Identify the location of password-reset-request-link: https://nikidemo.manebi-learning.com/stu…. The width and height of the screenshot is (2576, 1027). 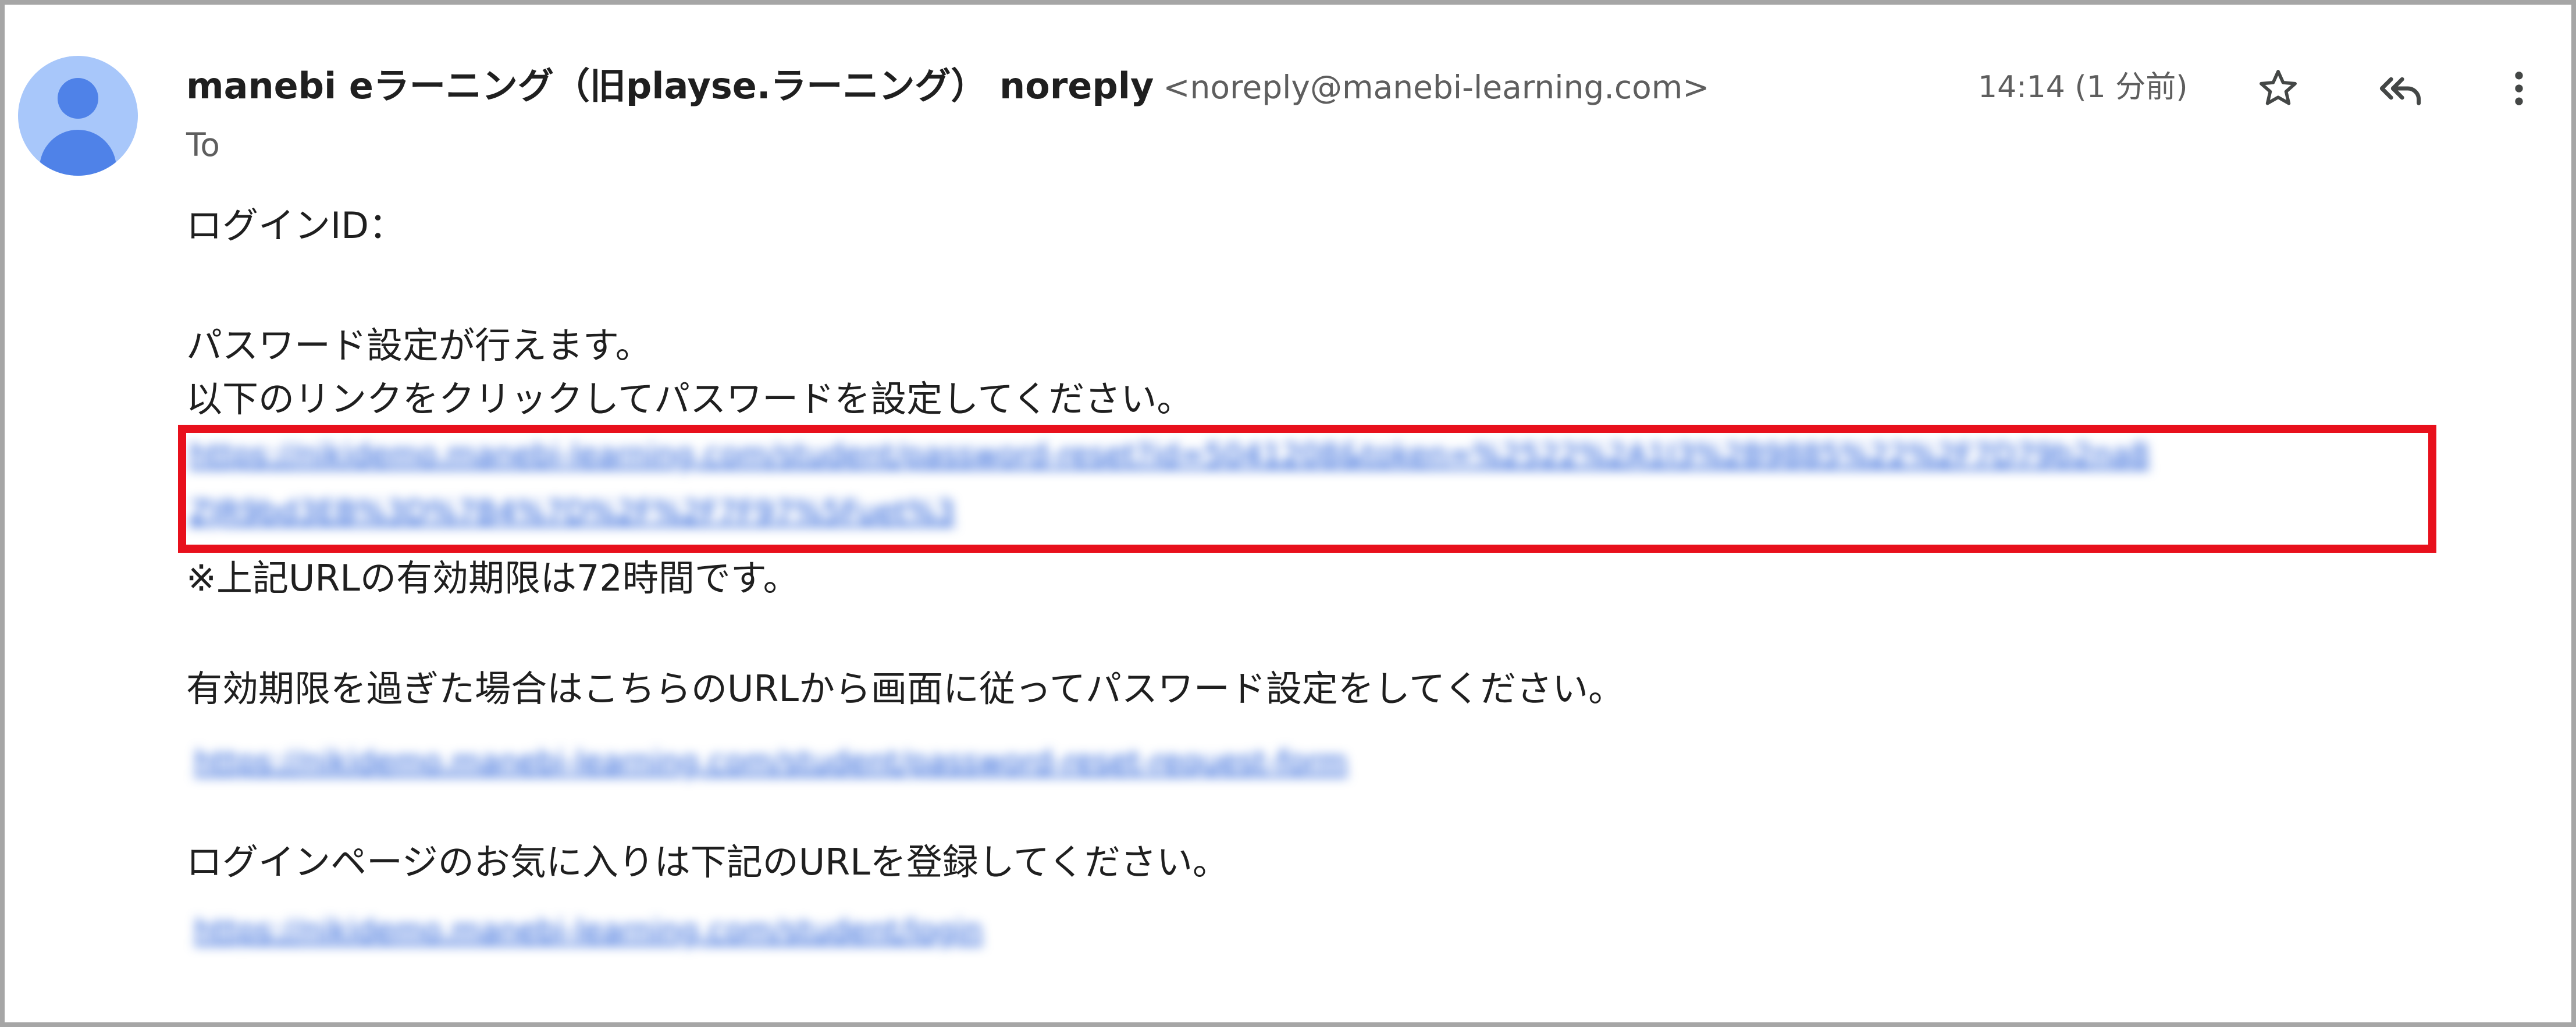
(771, 762).